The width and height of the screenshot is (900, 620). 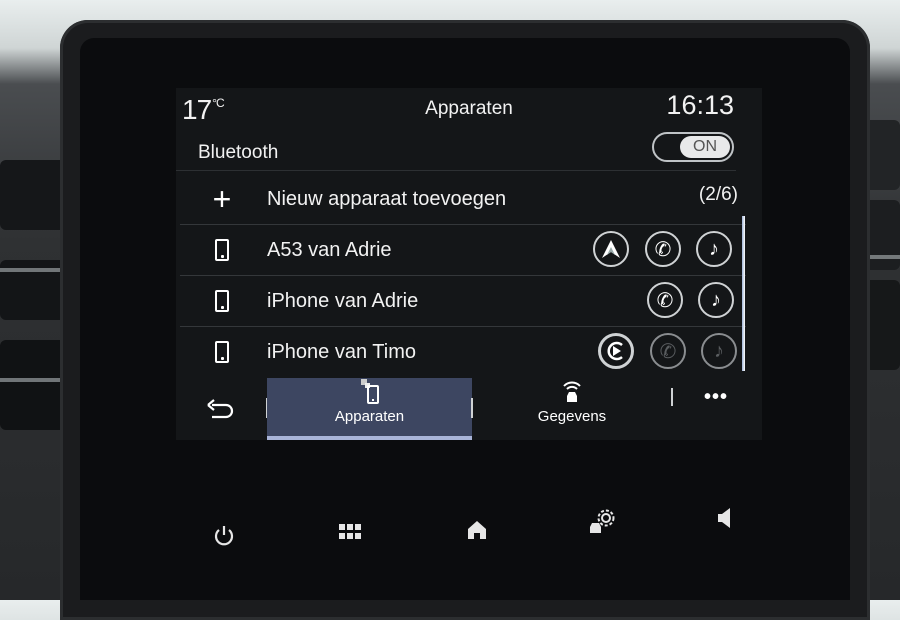 I want to click on apps-button, so click(x=350, y=532).